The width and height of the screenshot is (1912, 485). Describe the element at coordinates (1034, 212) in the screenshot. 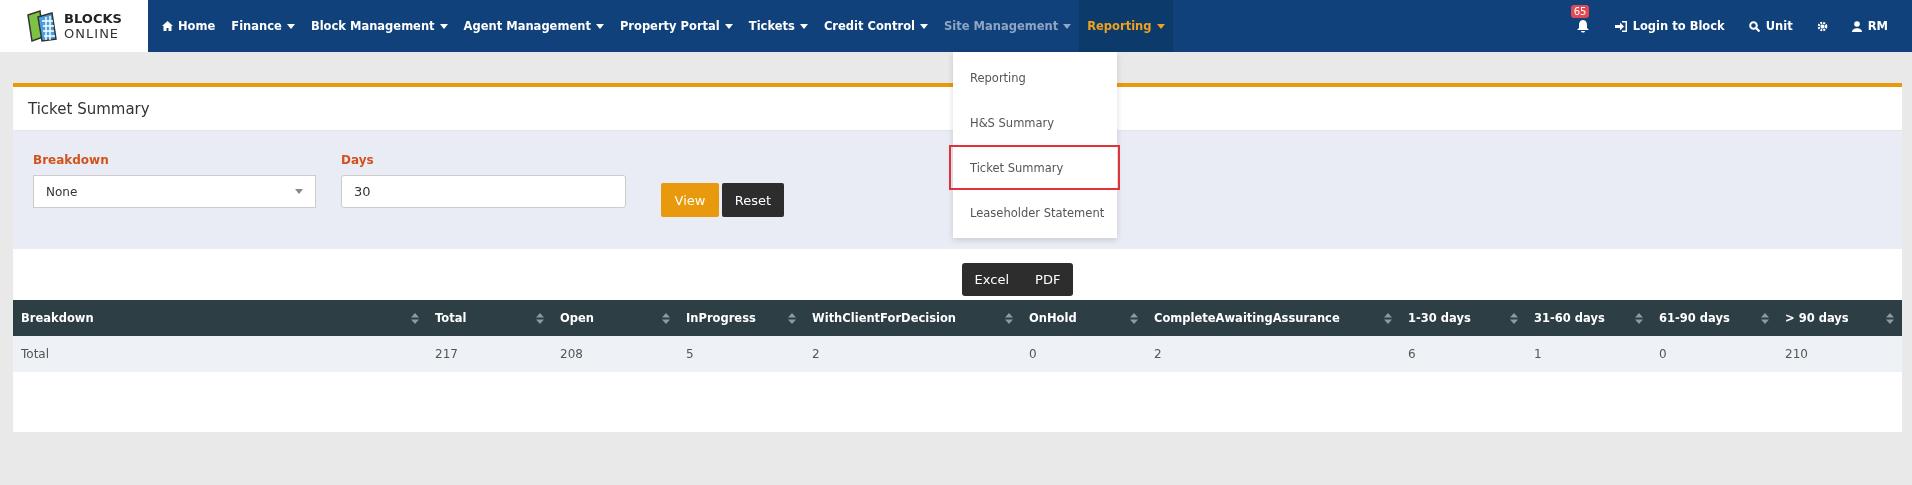

I see `menu-item: Leaseholder Statement` at that location.